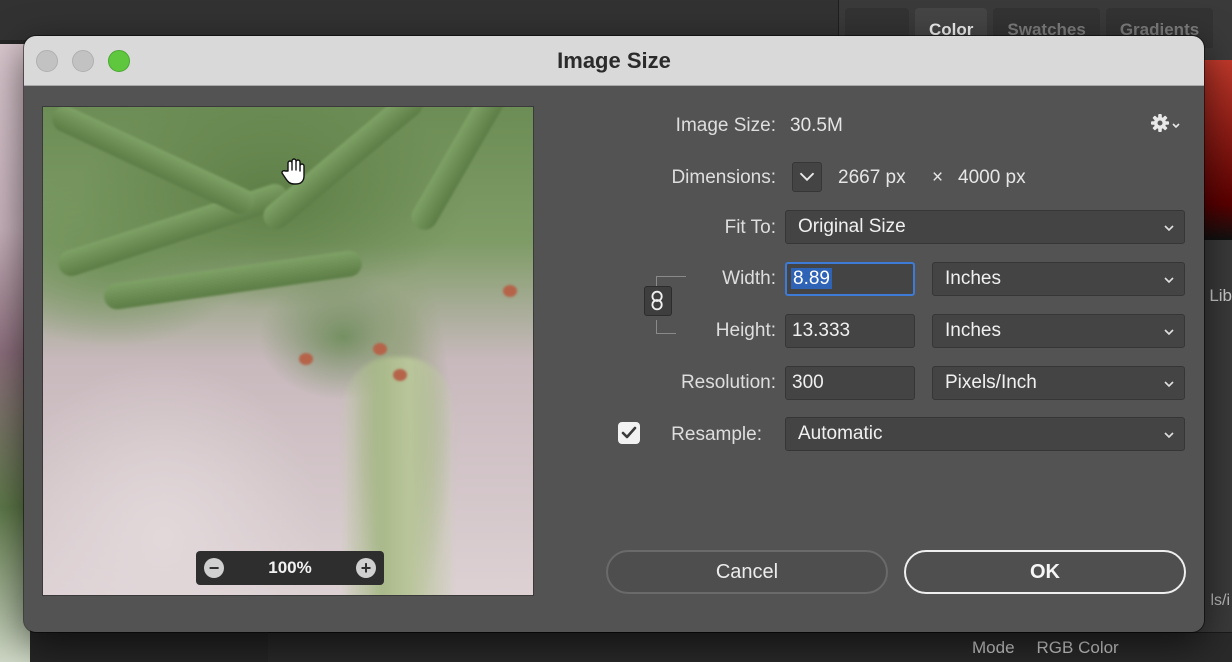  Describe the element at coordinates (749, 278) in the screenshot. I see `width-label: Width:` at that location.